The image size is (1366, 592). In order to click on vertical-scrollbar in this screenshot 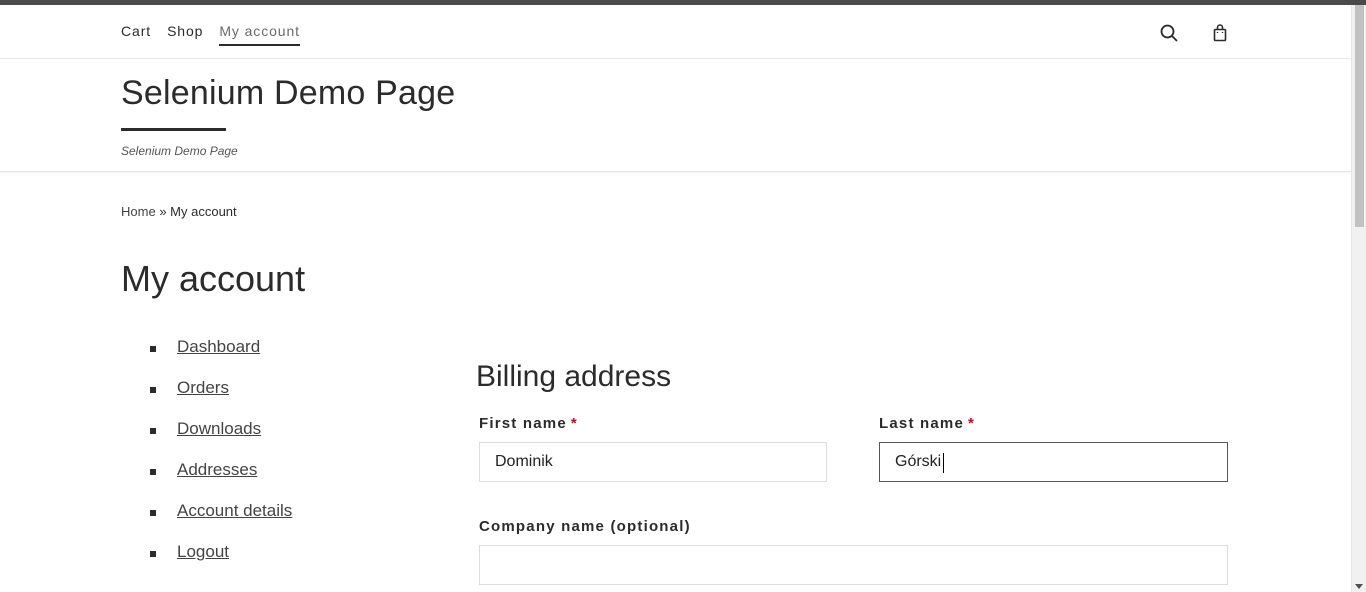, I will do `click(1358, 298)`.